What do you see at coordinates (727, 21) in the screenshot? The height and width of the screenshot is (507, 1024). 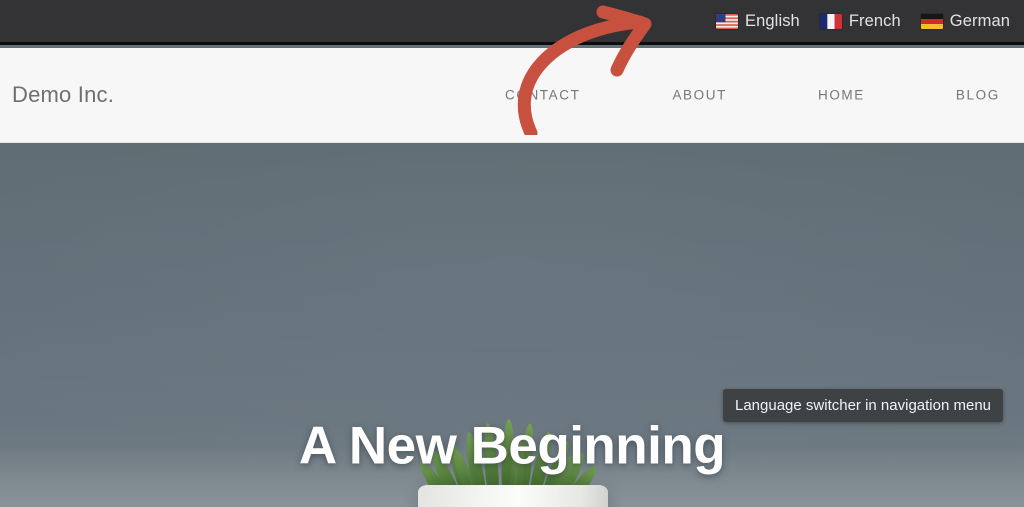 I see `flag-us-icon` at bounding box center [727, 21].